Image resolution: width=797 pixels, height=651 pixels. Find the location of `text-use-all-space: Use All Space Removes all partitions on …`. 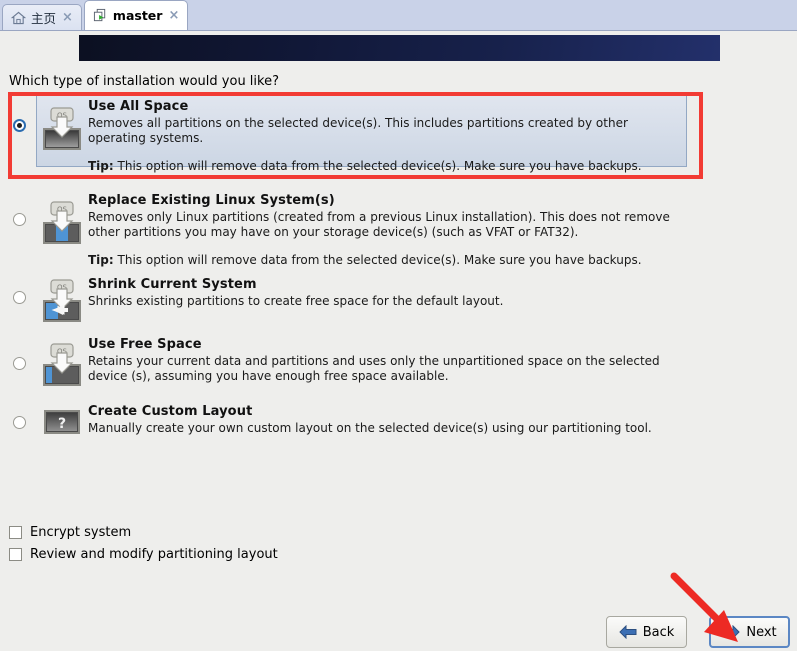

text-use-all-space: Use All Space Removes all partitions on … is located at coordinates (393, 133).